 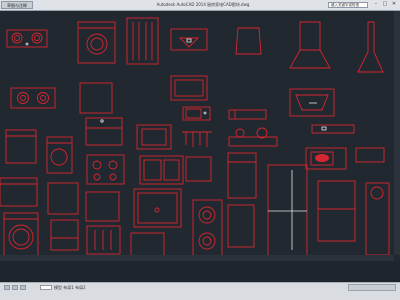 What do you see at coordinates (19, 192) in the screenshot?
I see `stove-panel-block` at bounding box center [19, 192].